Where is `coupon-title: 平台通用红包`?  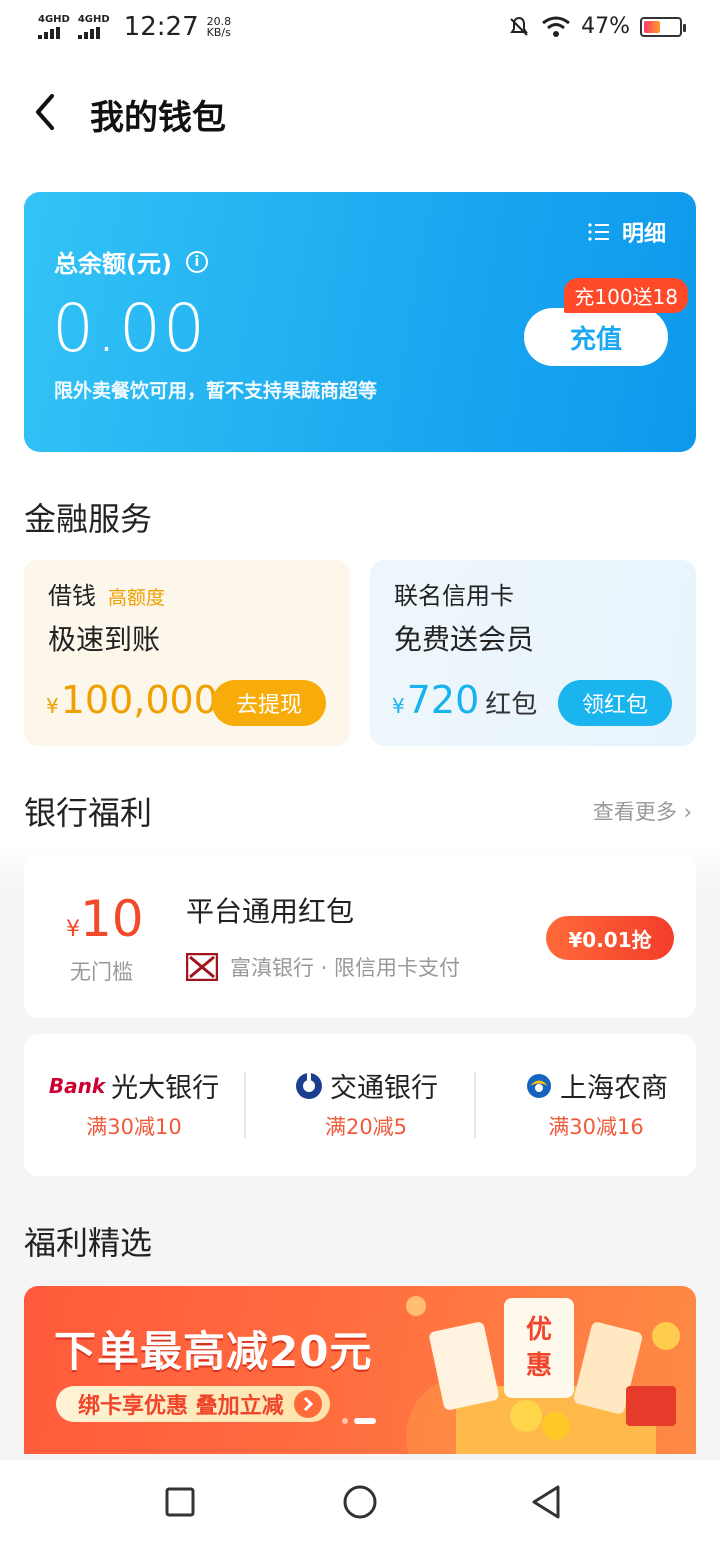 coupon-title: 平台通用红包 is located at coordinates (270, 911).